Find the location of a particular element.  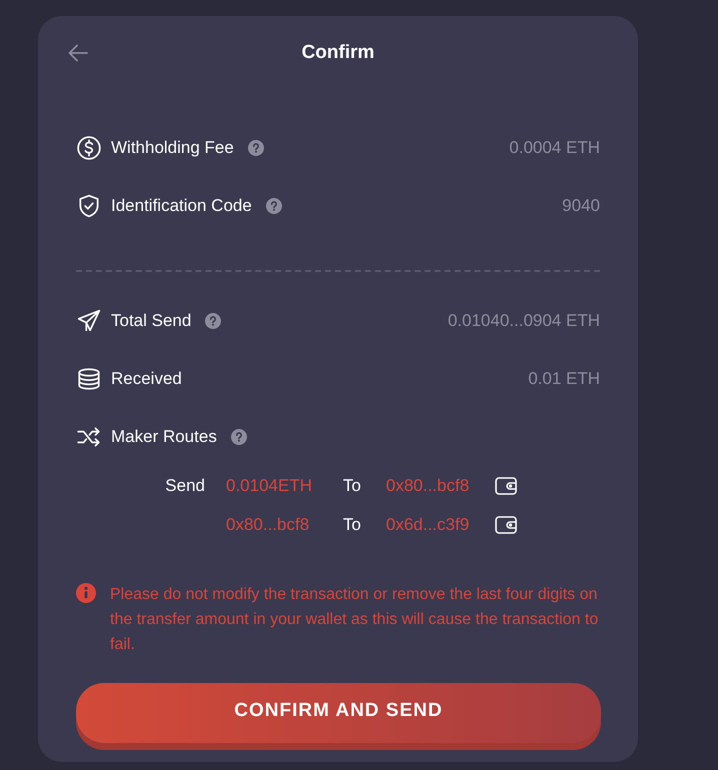

row-label: Received is located at coordinates (146, 378).